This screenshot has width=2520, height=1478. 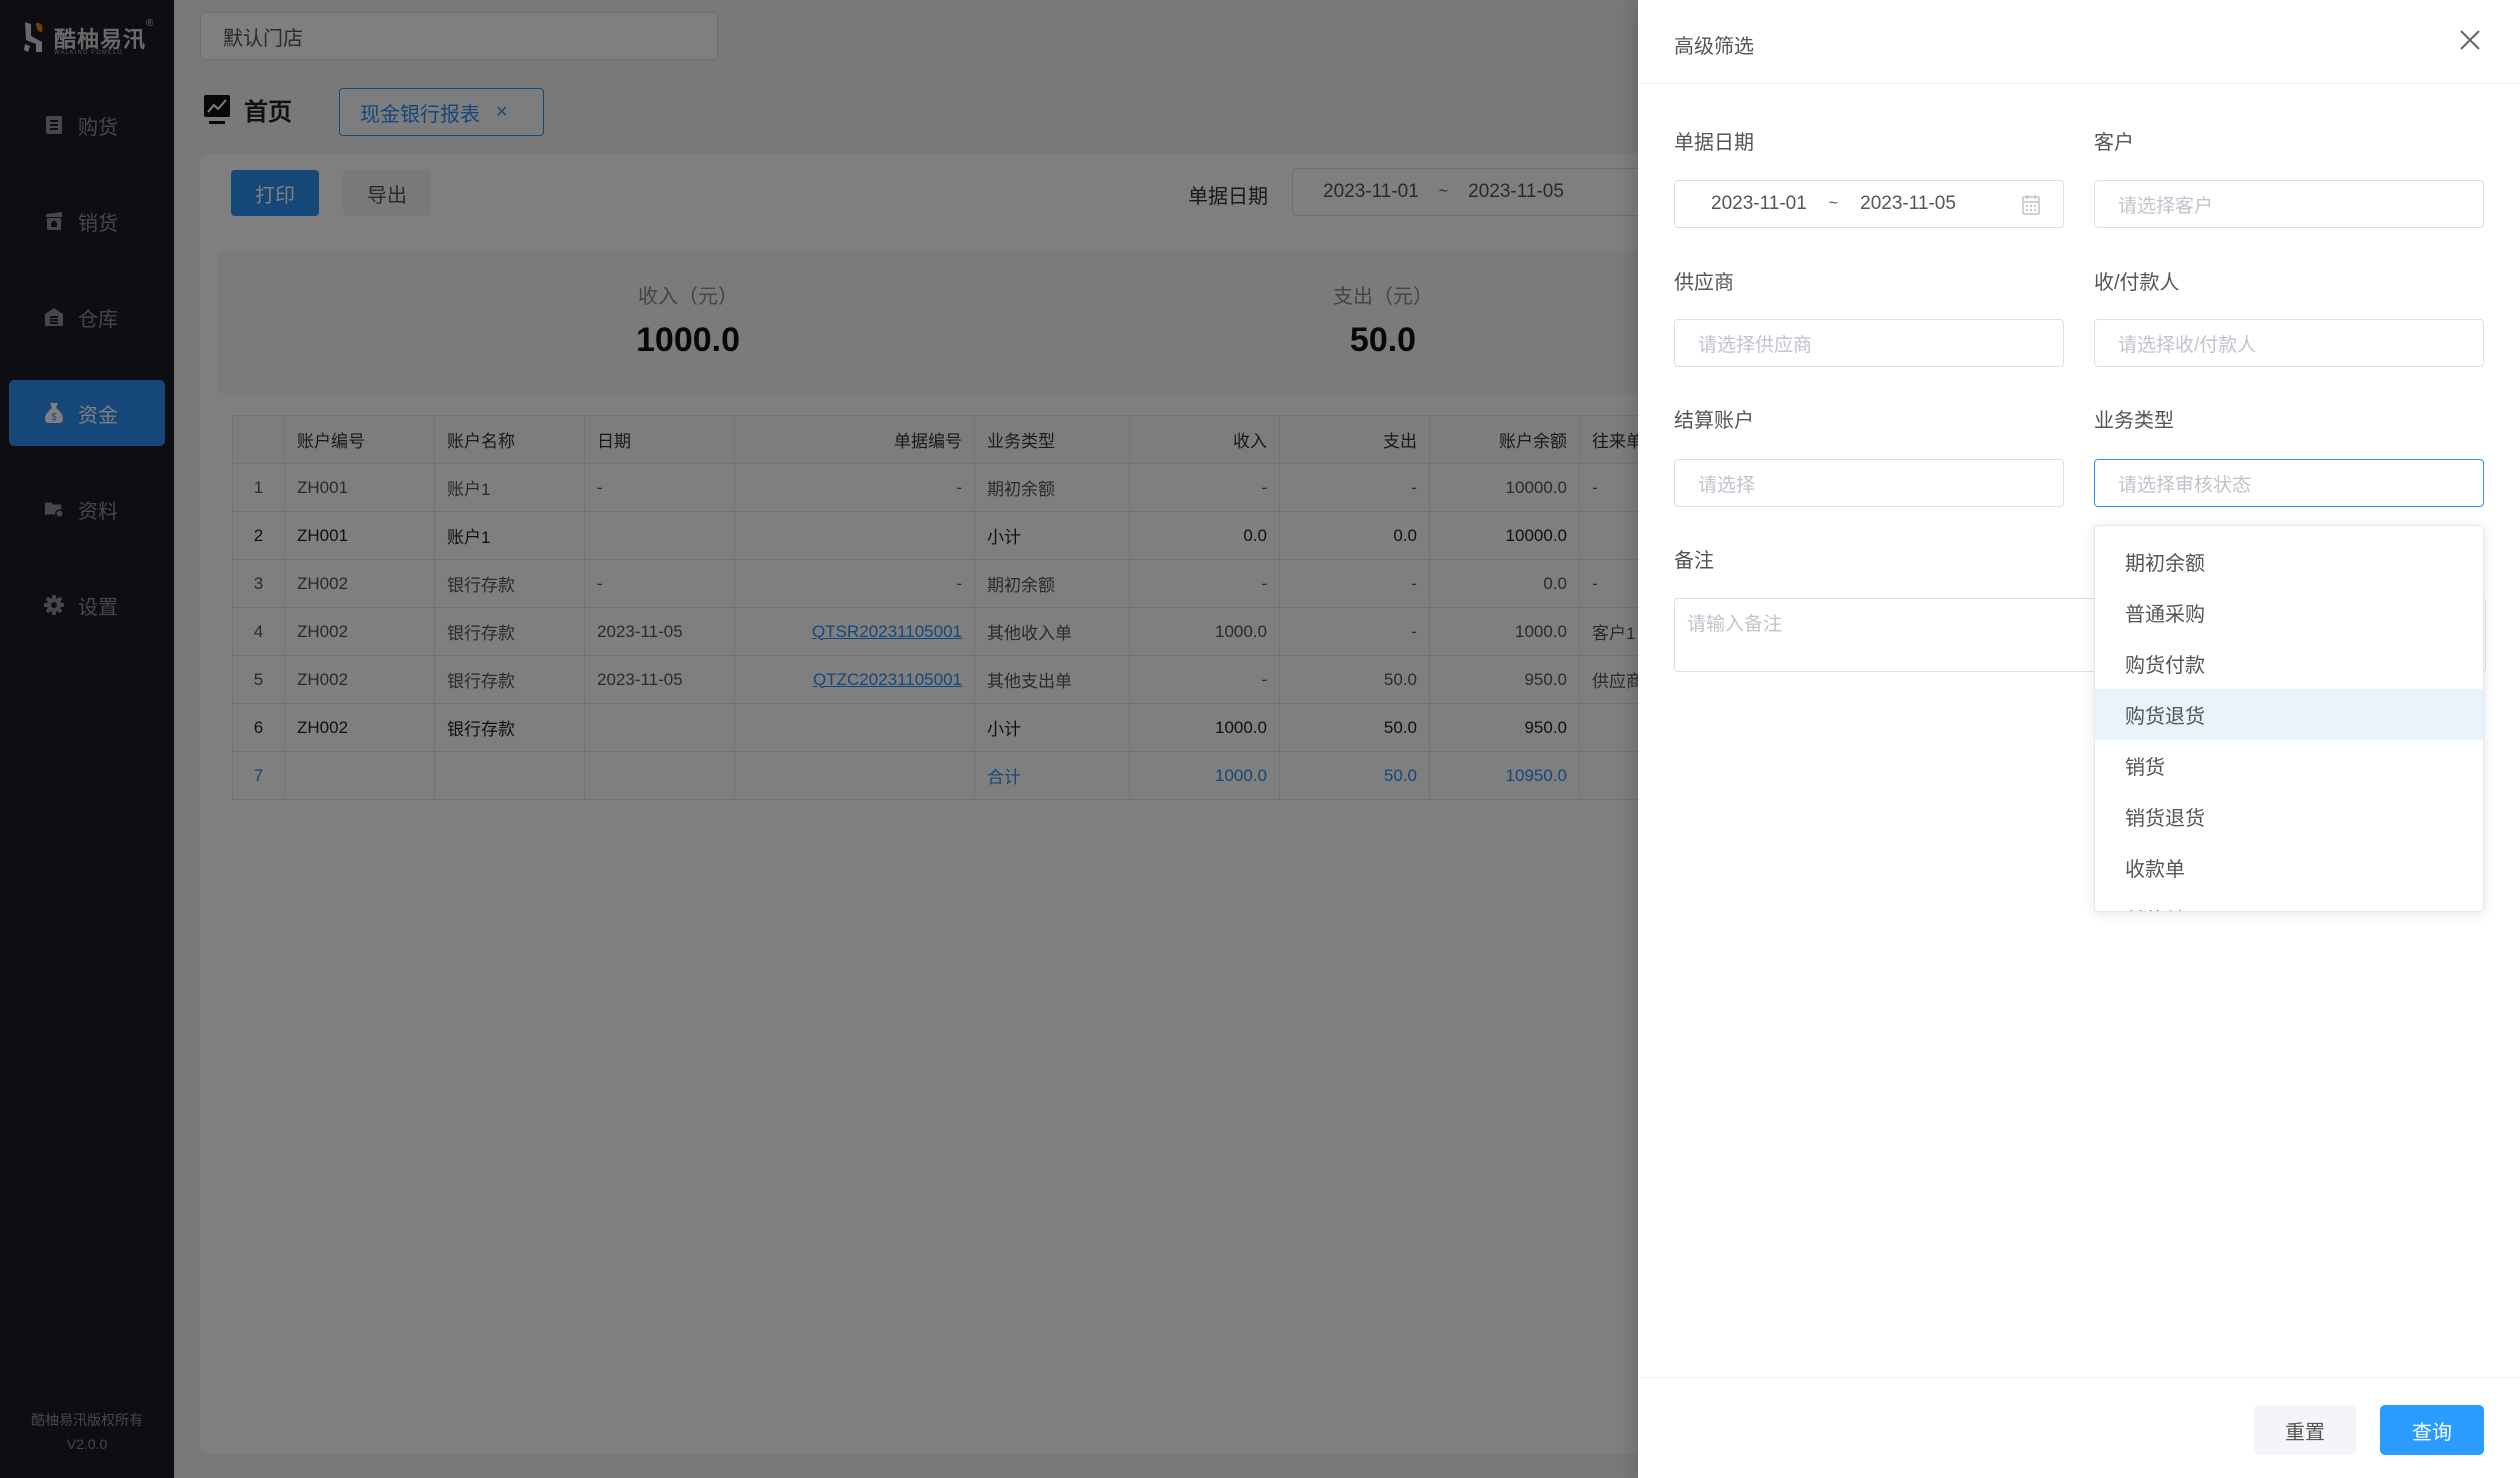 I want to click on dropdown-option: 购货退货, so click(x=2289, y=714).